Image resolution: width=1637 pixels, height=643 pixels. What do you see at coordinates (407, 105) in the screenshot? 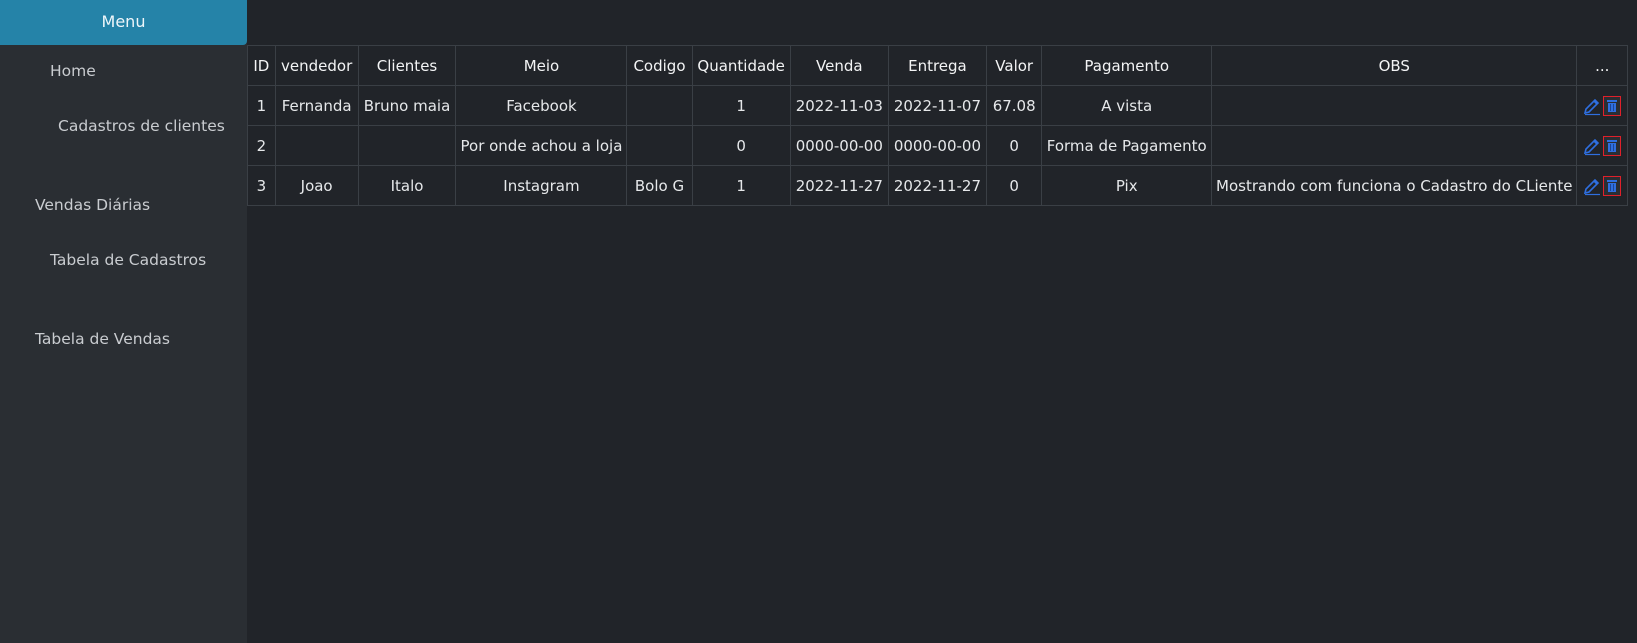
I see `cell-clientes: Bruno maia` at bounding box center [407, 105].